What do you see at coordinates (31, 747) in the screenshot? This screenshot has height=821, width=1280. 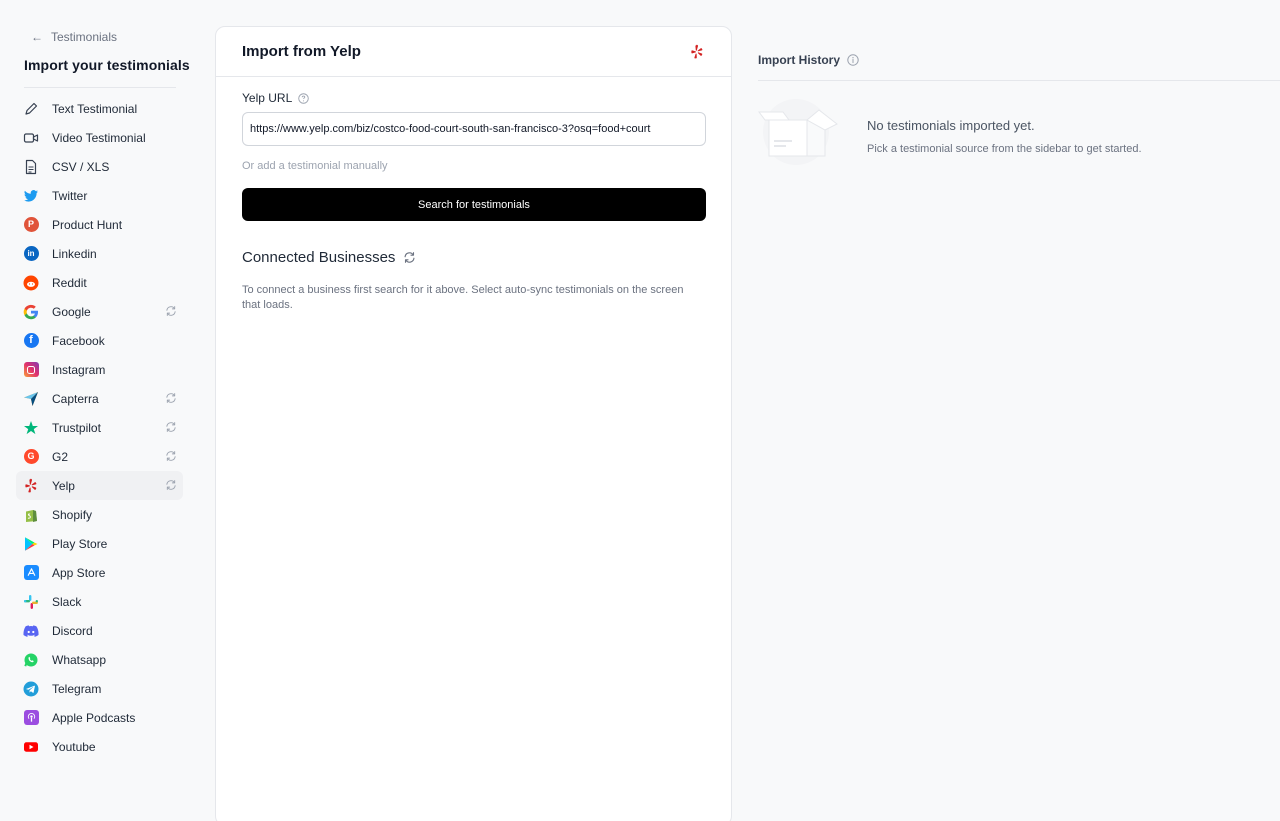 I see `youtube-icon` at bounding box center [31, 747].